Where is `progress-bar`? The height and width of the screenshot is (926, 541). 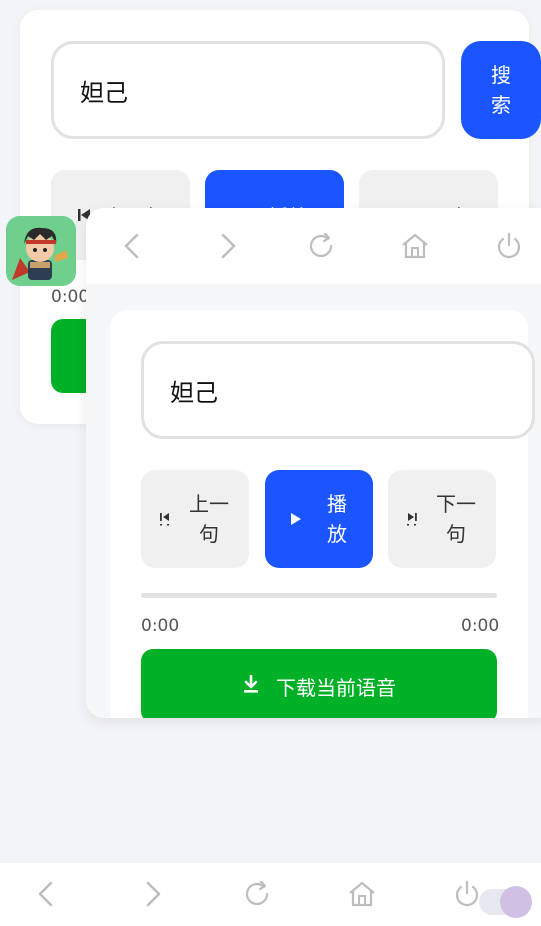 progress-bar is located at coordinates (319, 595).